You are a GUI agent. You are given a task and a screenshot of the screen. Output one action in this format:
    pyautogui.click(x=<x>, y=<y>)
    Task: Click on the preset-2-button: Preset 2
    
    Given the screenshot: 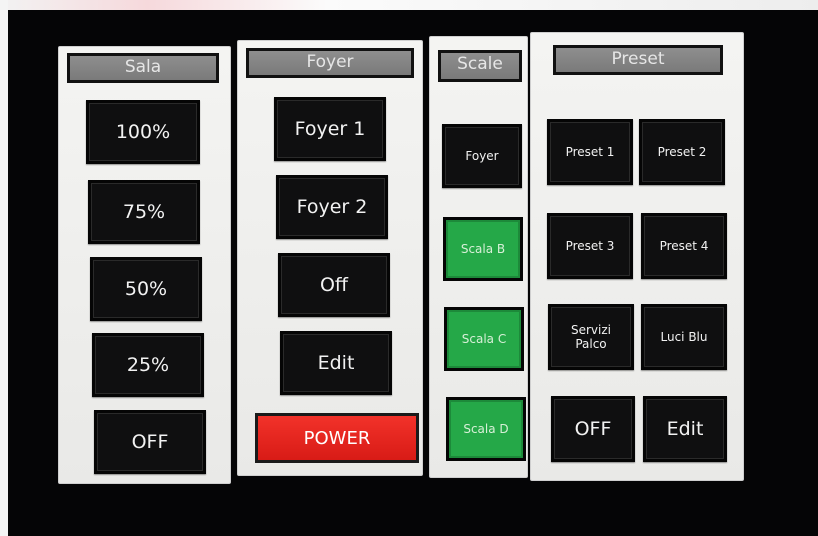 What is the action you would take?
    pyautogui.click(x=682, y=152)
    